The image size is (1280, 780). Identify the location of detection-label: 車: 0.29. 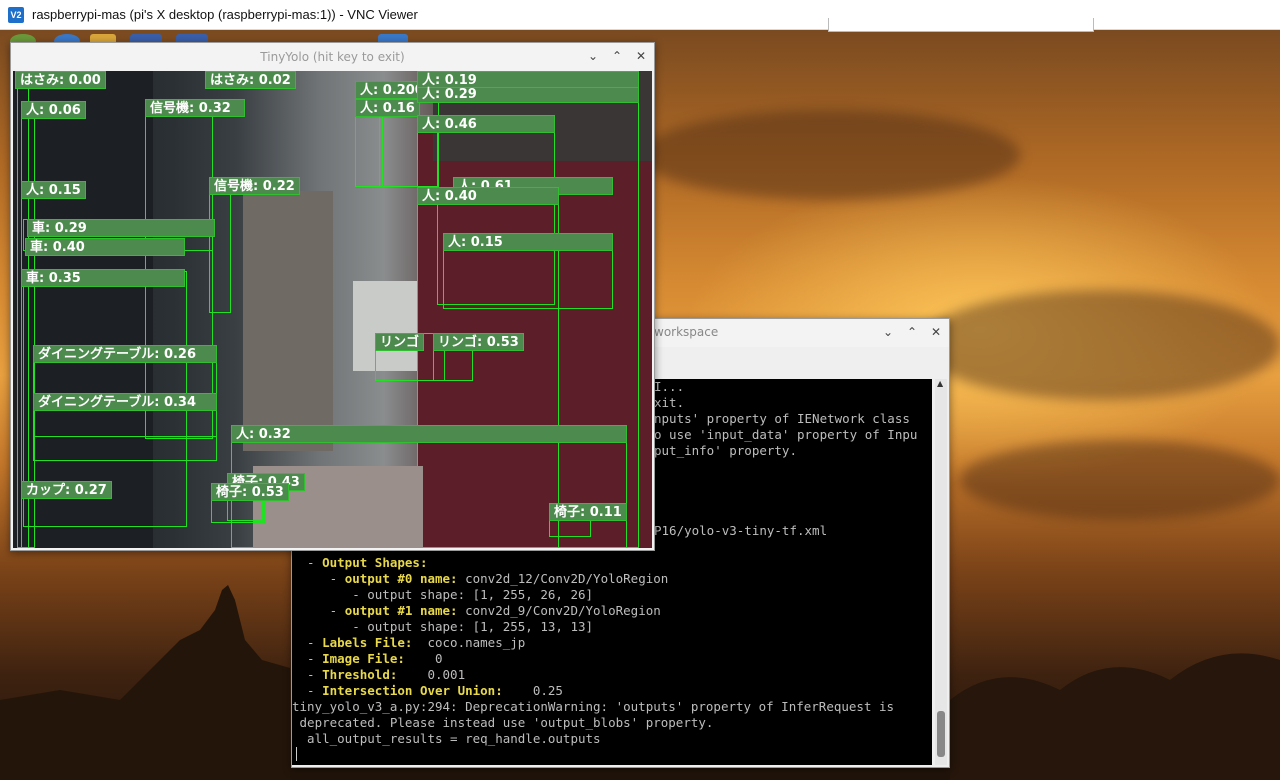
(121, 228).